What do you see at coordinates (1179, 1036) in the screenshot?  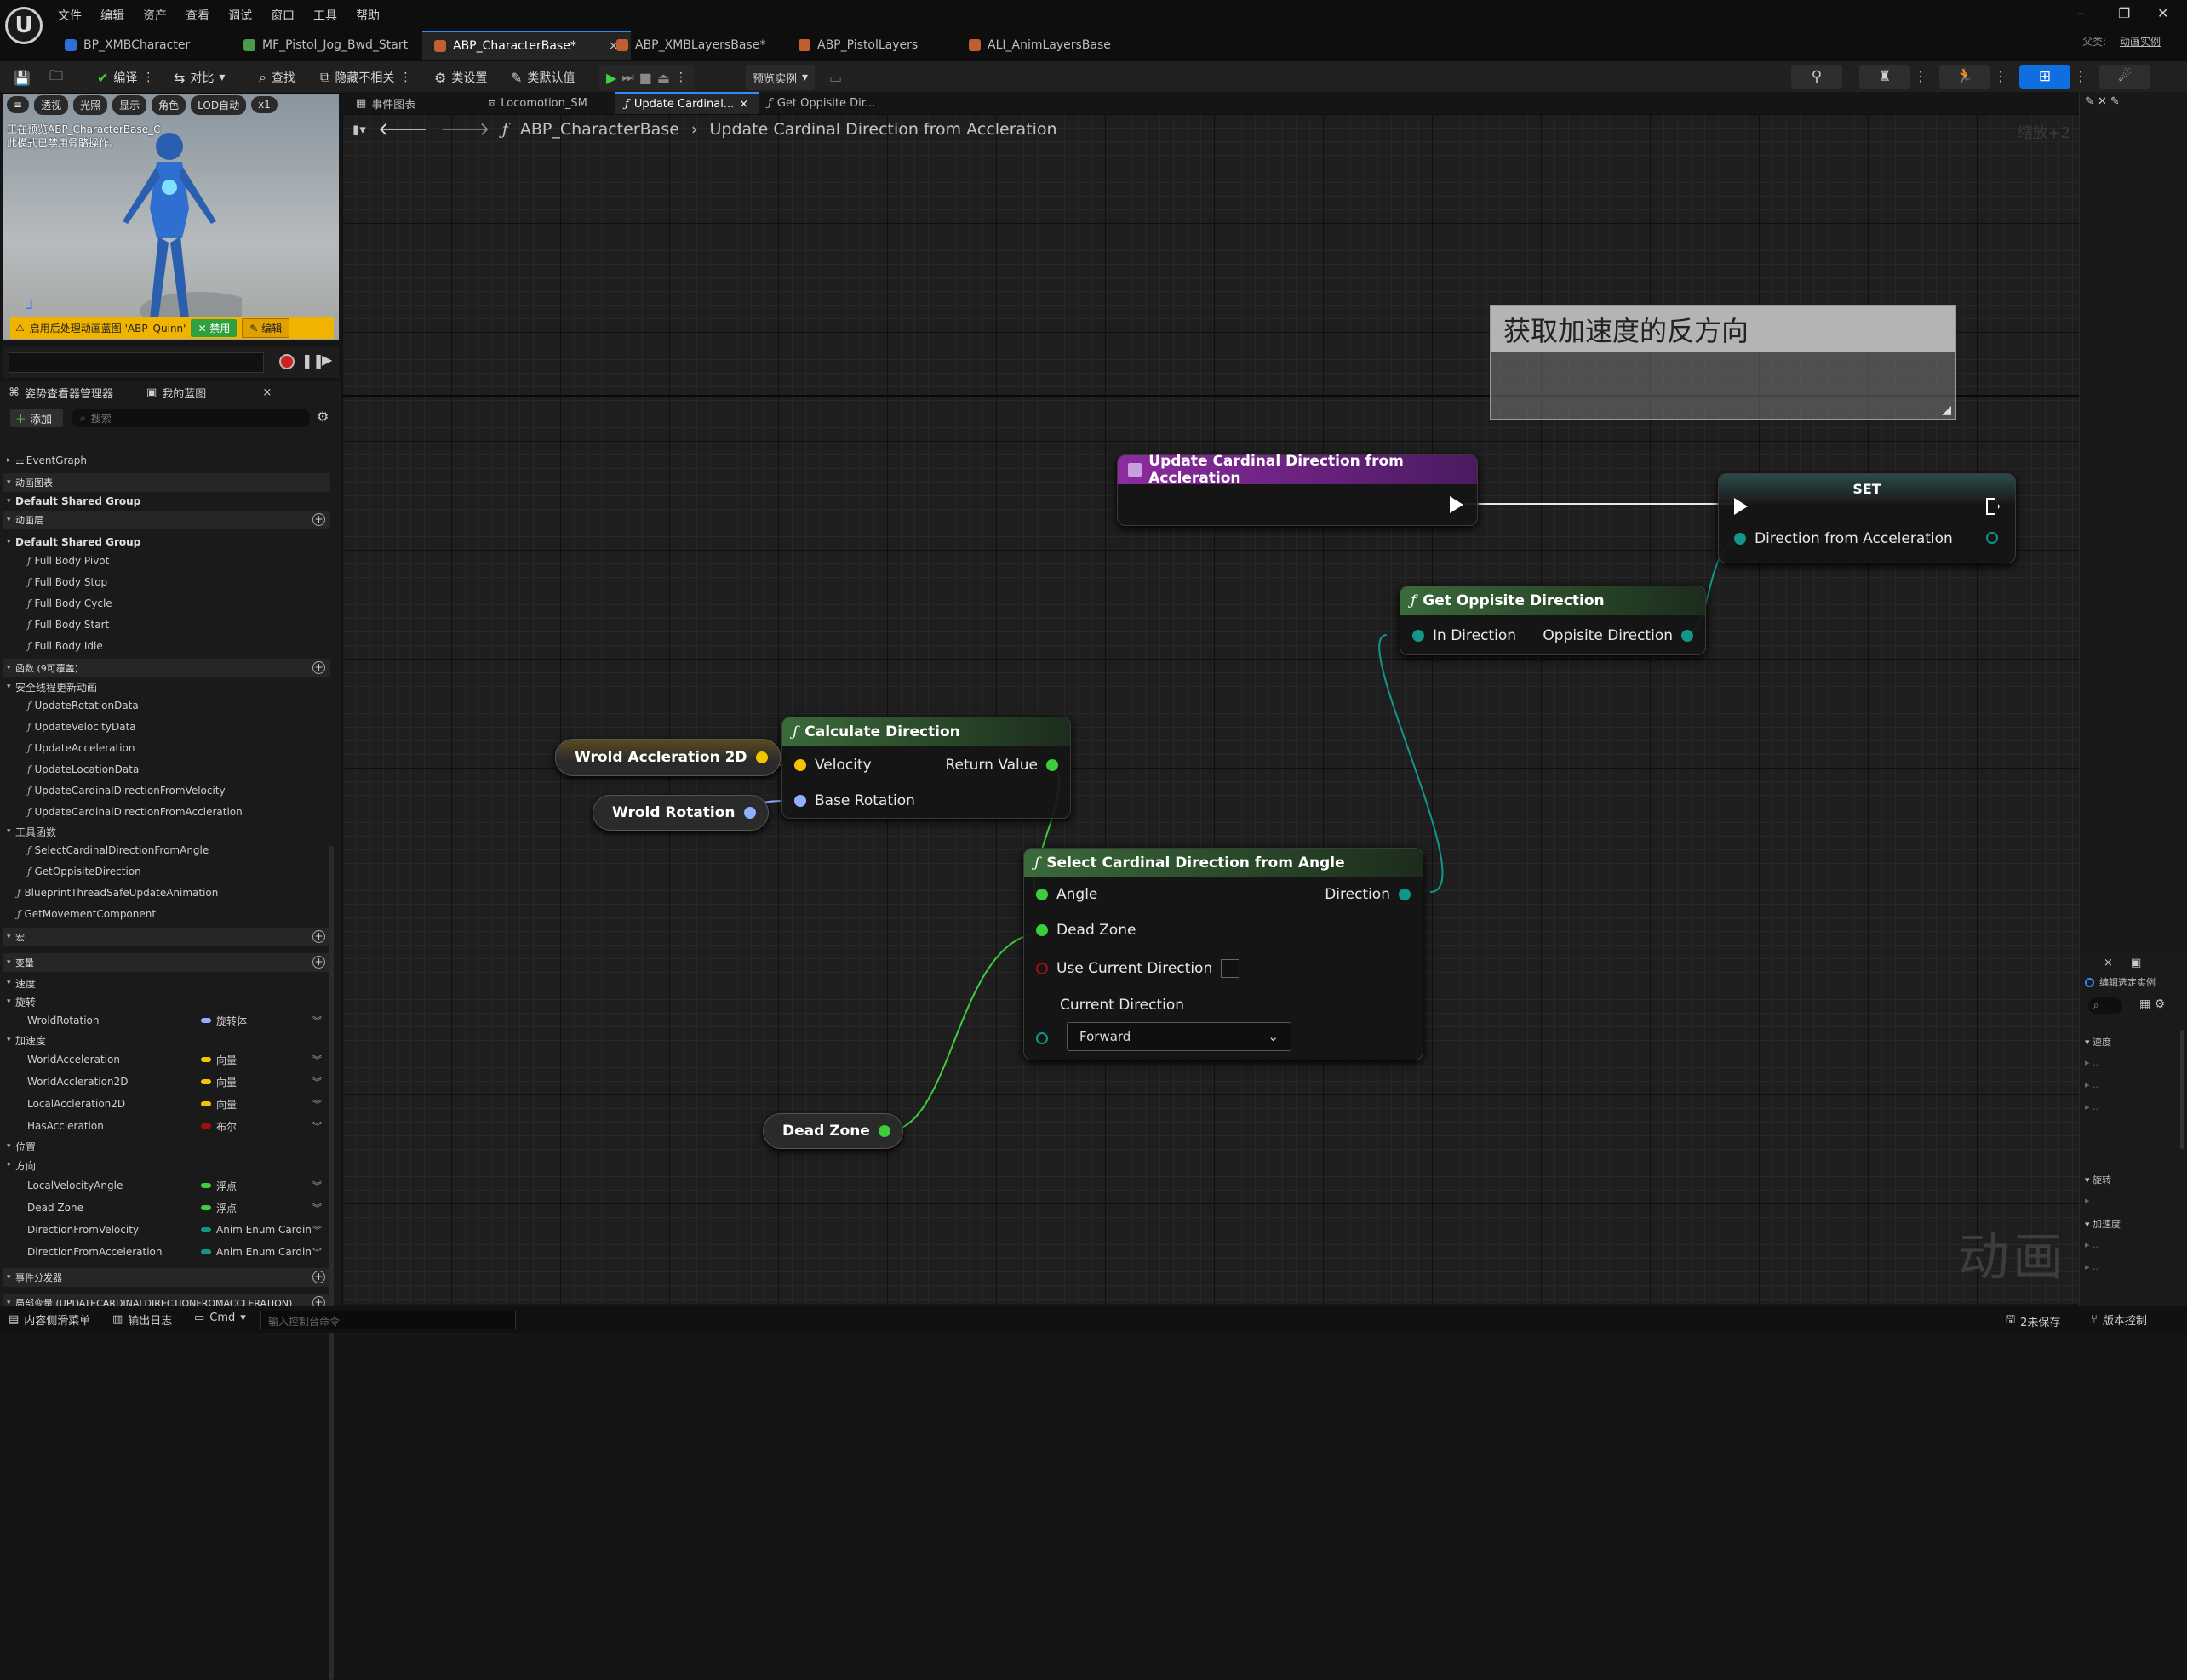 I see `current-direction-dropdown: Forward ⌄` at bounding box center [1179, 1036].